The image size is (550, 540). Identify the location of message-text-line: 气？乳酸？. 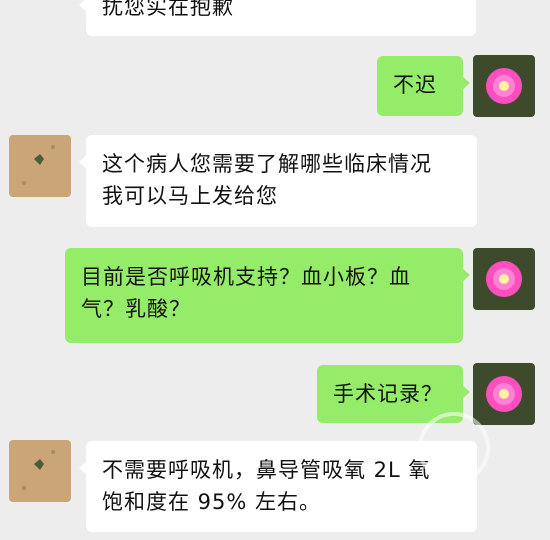
(136, 309).